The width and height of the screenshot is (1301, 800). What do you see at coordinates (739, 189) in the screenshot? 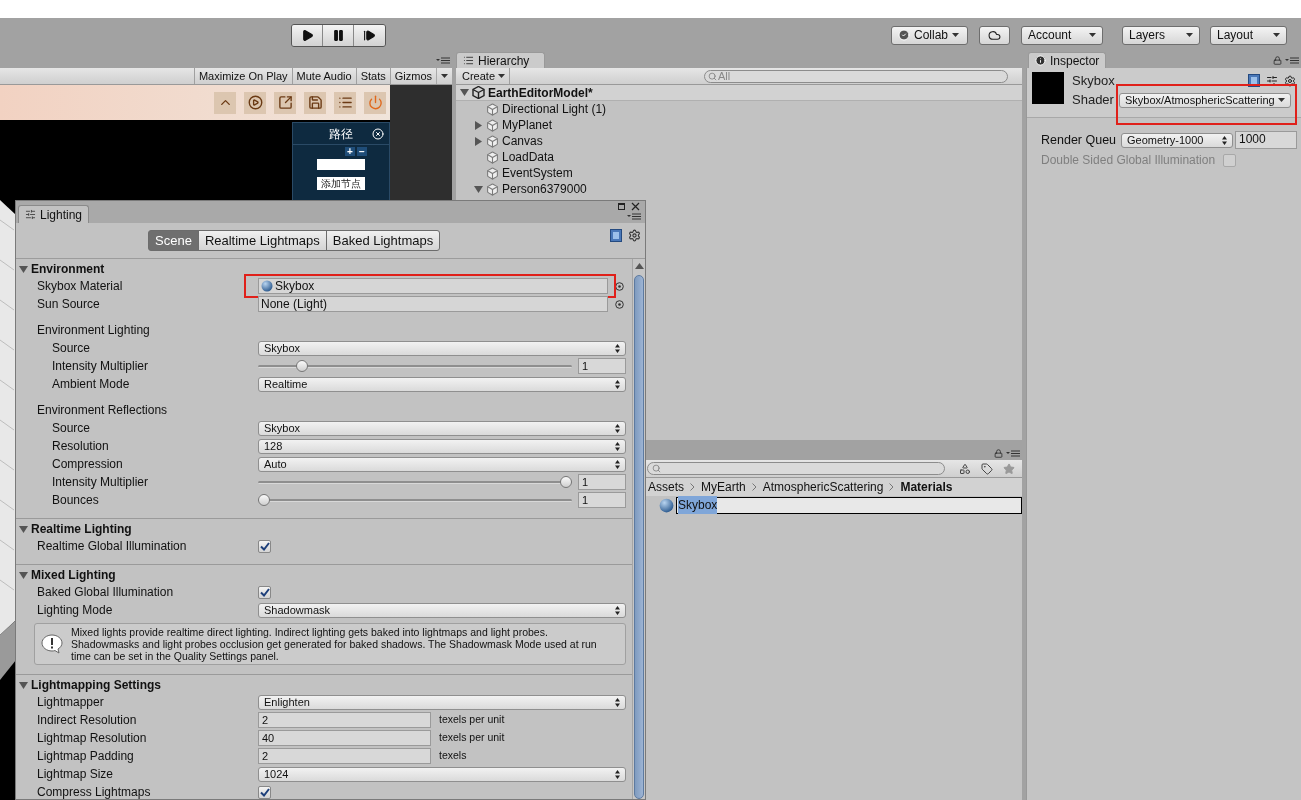
I see `hierarchy-item: Person6379000` at bounding box center [739, 189].